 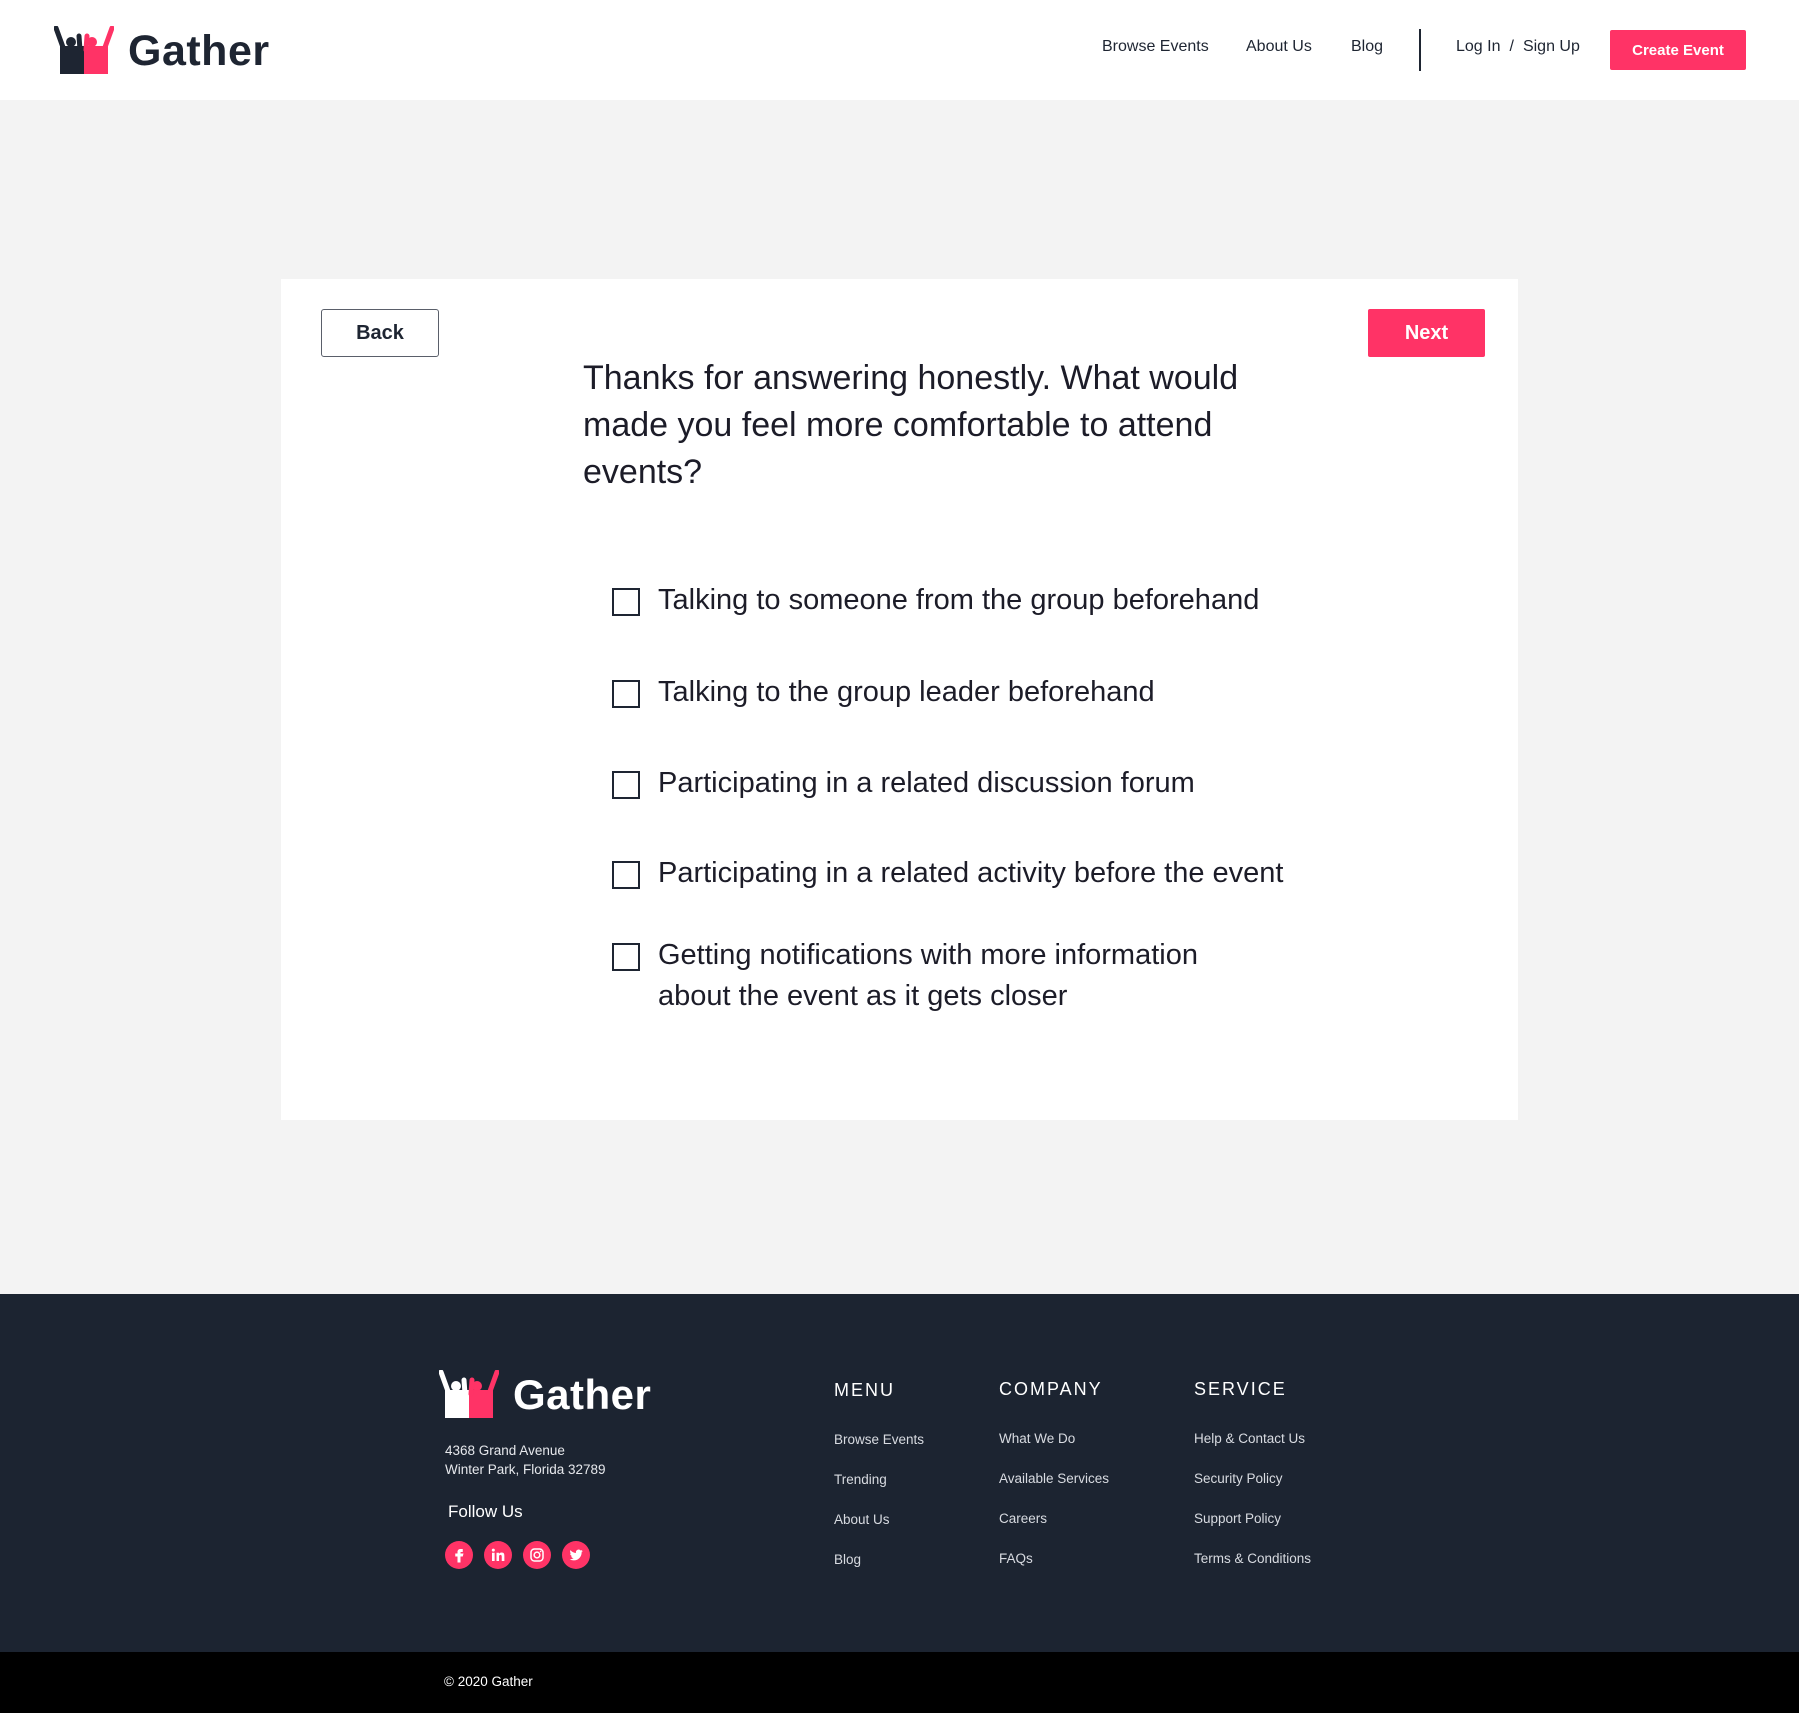 I want to click on footer-column-title: COMPANY, so click(x=1051, y=1389).